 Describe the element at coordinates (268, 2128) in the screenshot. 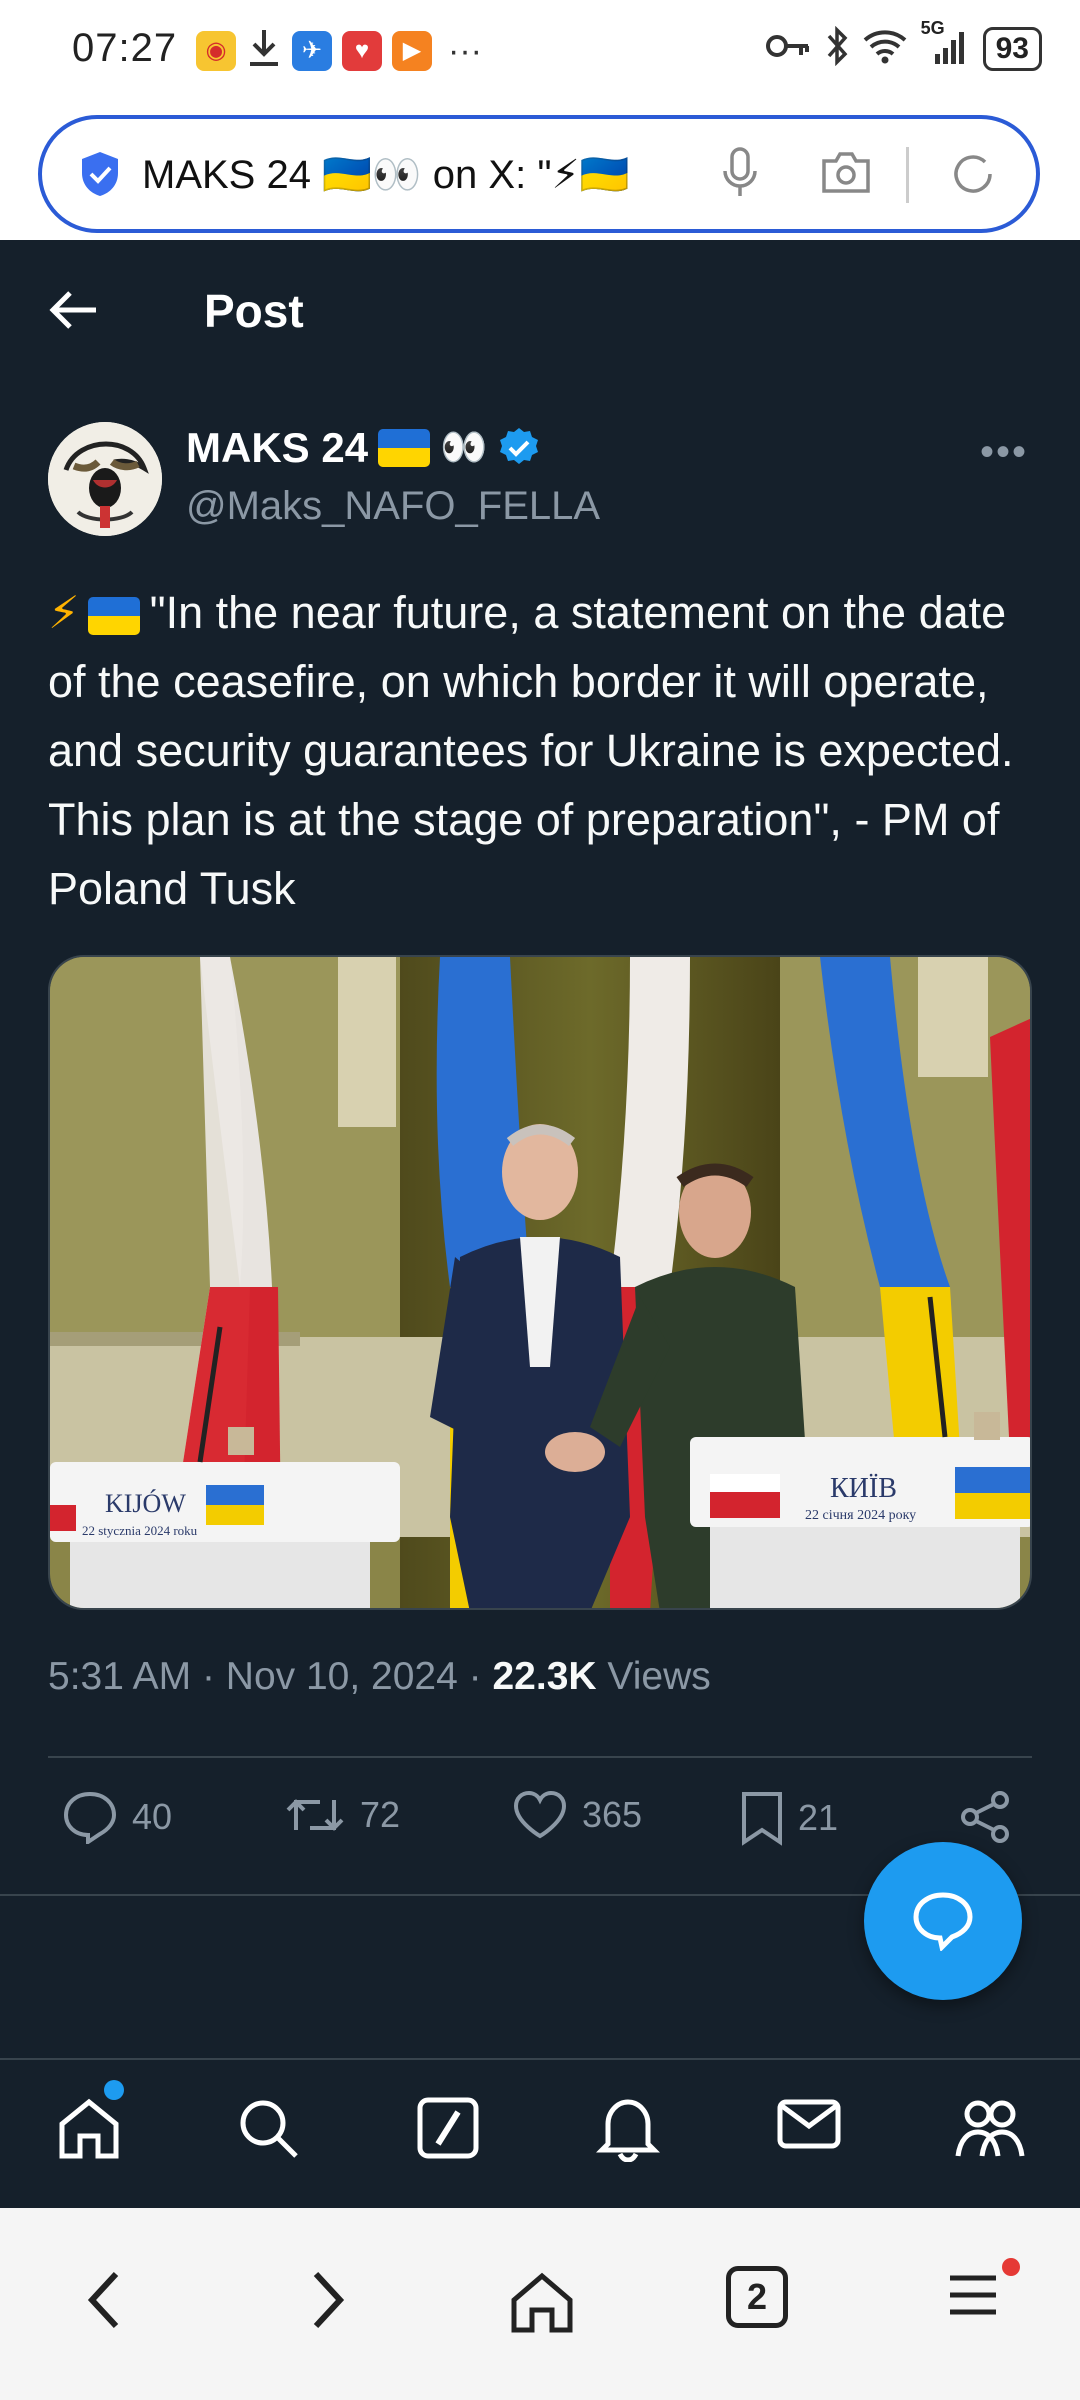

I see `search-icon` at that location.